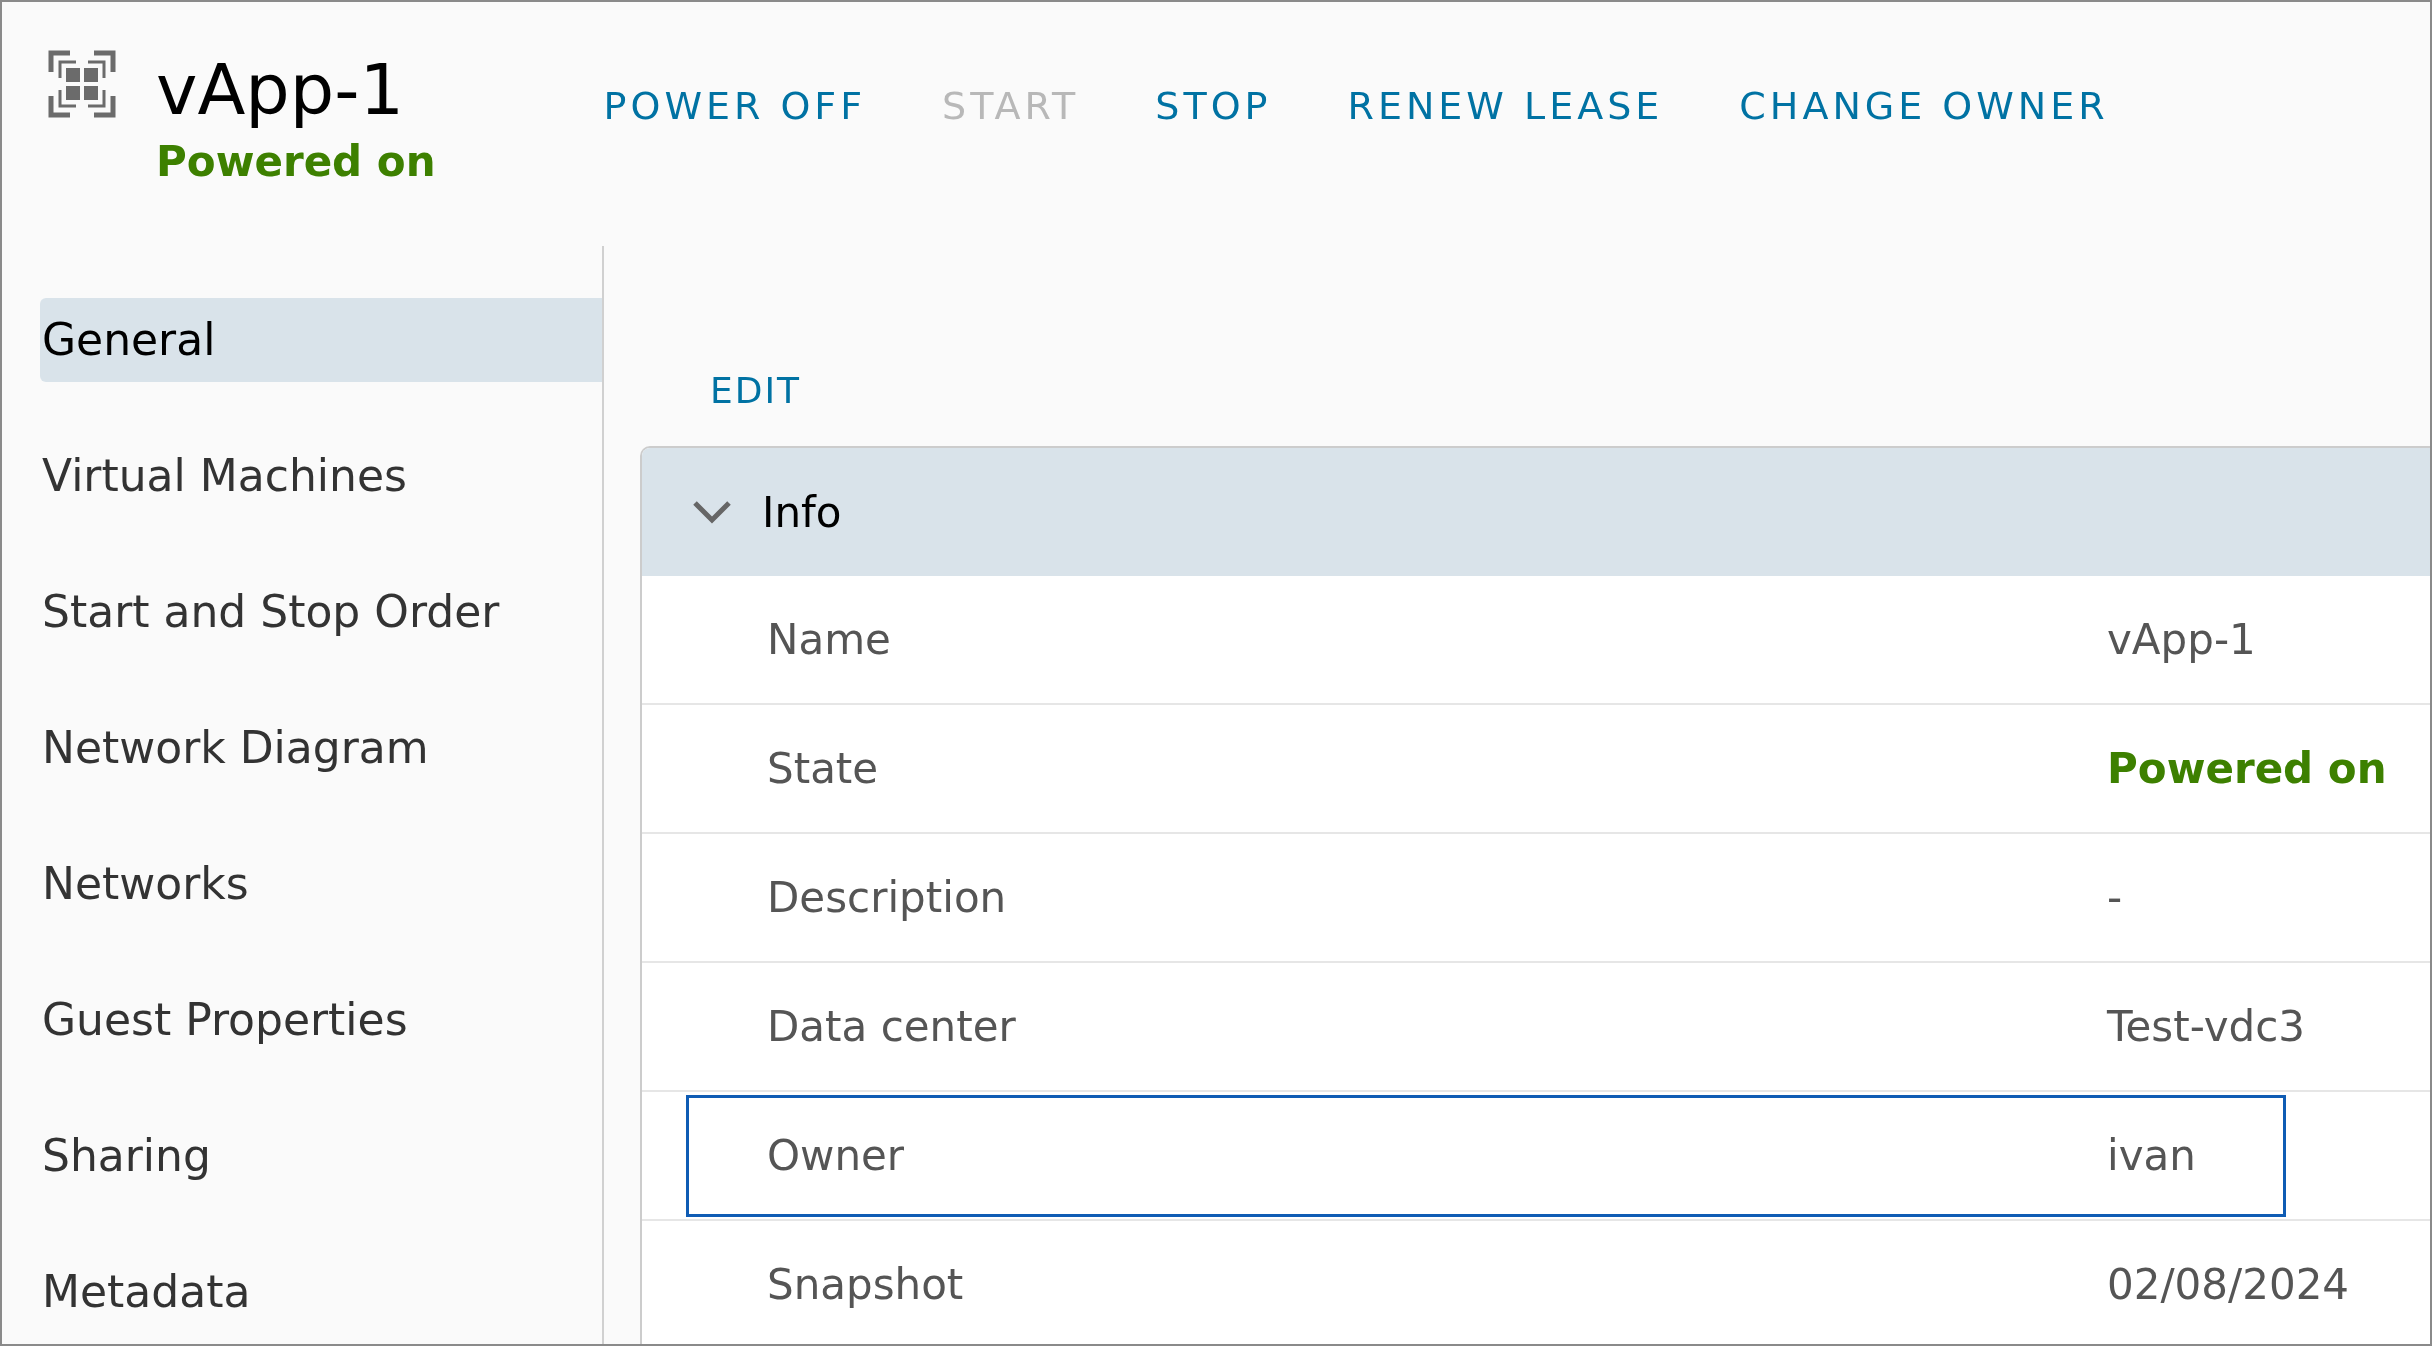  I want to click on sidebar-item: Metadata, so click(321, 1292).